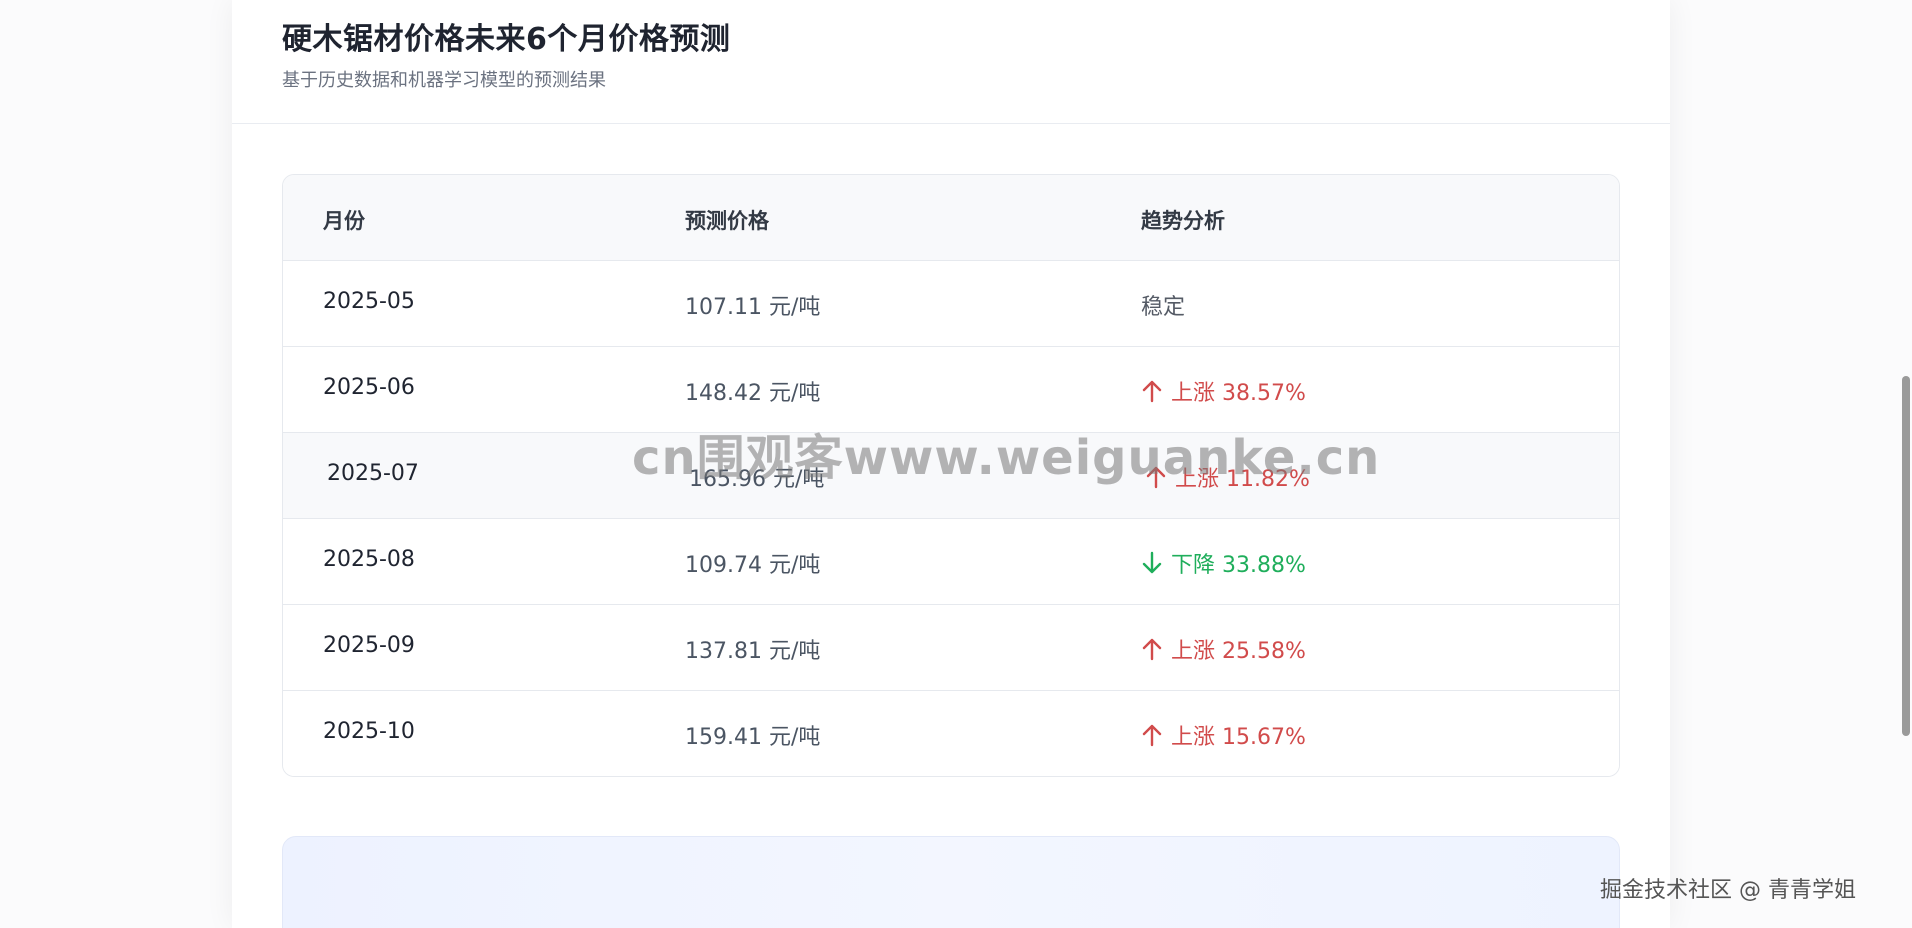  I want to click on trend-cell: 上涨 25.58%, so click(1223, 649).